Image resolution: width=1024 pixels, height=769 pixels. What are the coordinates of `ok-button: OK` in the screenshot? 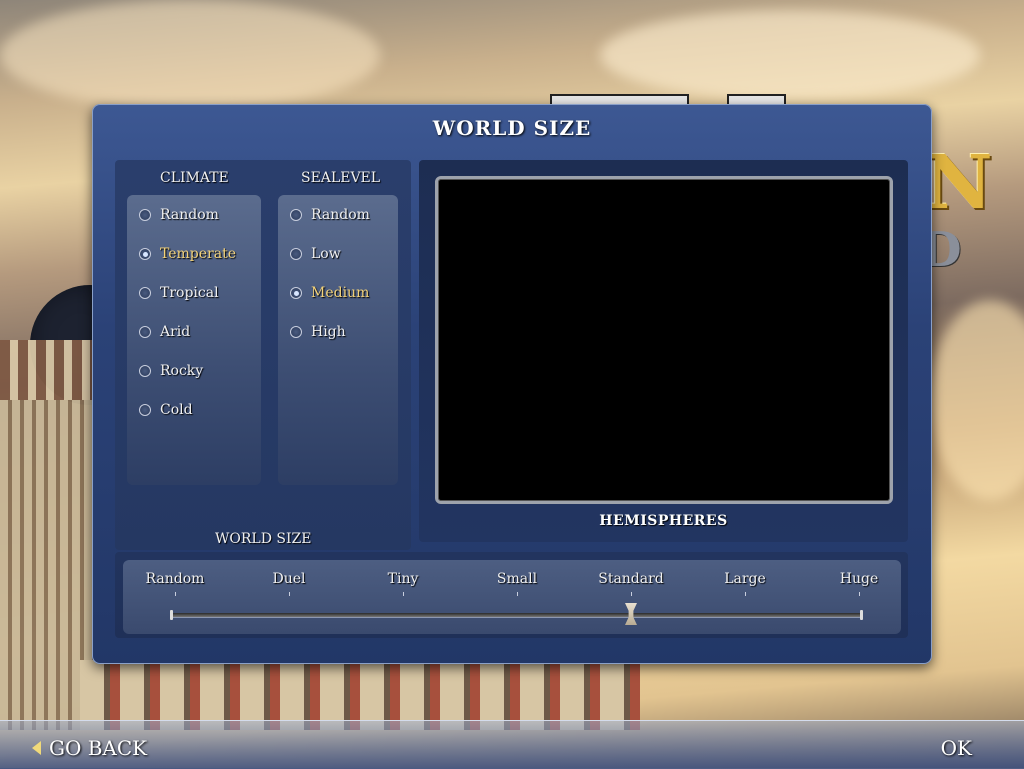 It's located at (956, 748).